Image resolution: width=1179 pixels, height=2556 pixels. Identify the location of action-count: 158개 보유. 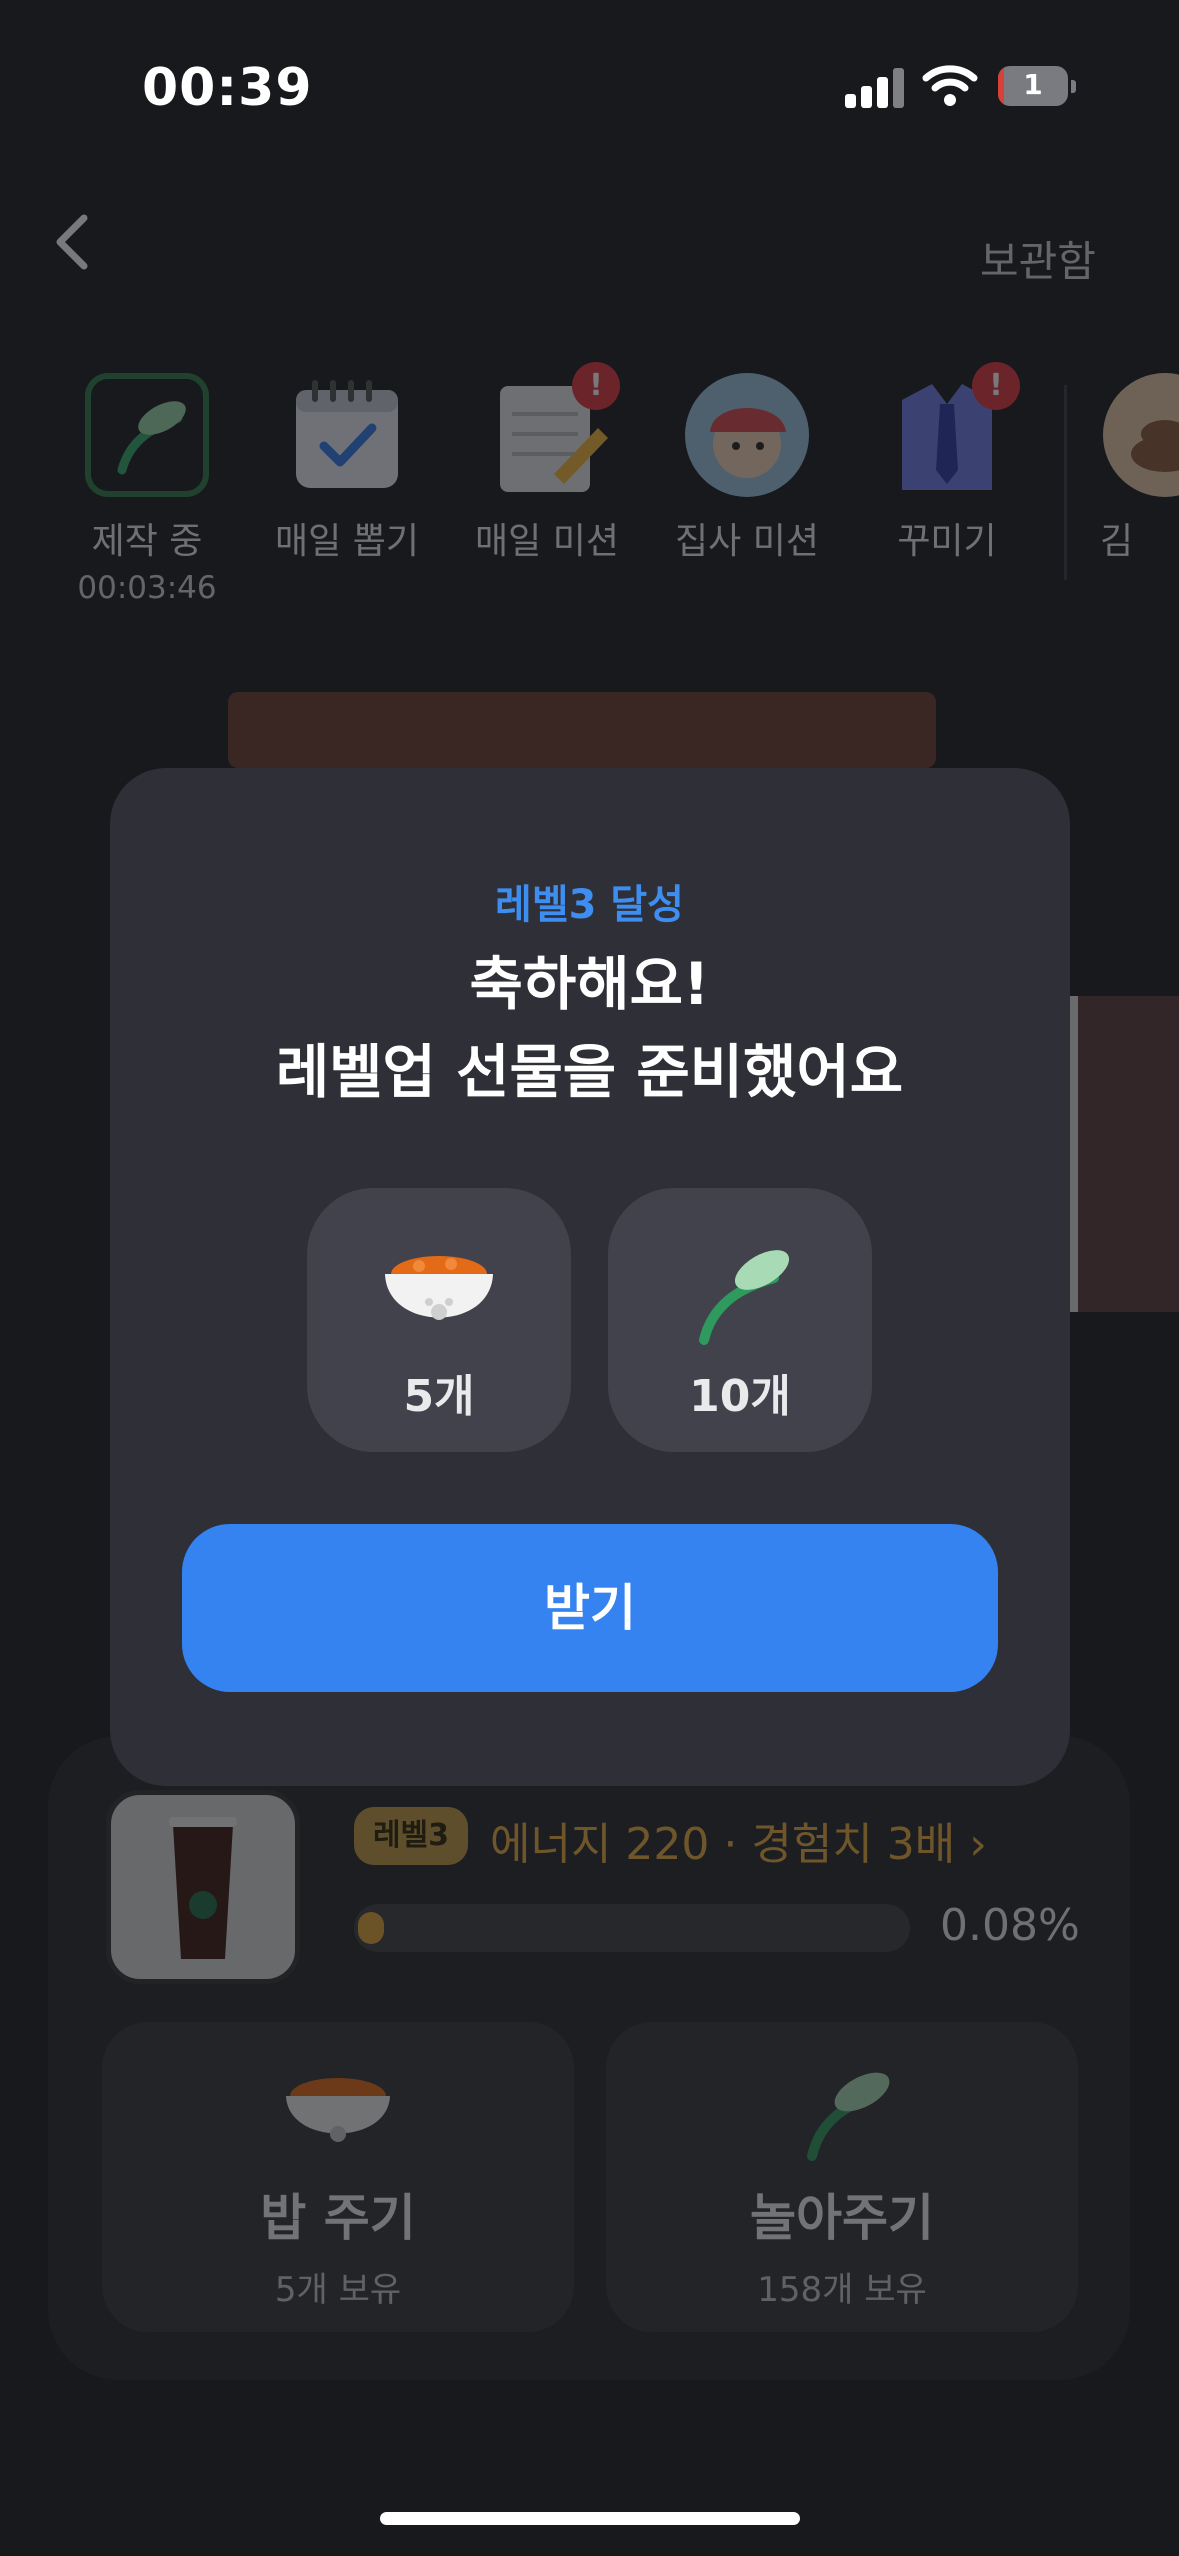
(842, 2290).